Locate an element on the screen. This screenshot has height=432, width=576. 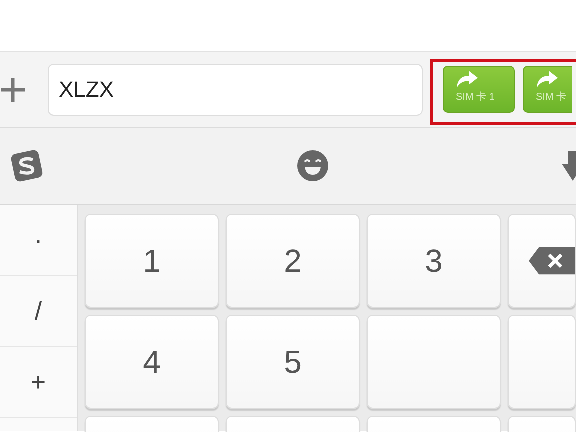
backspace-key is located at coordinates (542, 261).